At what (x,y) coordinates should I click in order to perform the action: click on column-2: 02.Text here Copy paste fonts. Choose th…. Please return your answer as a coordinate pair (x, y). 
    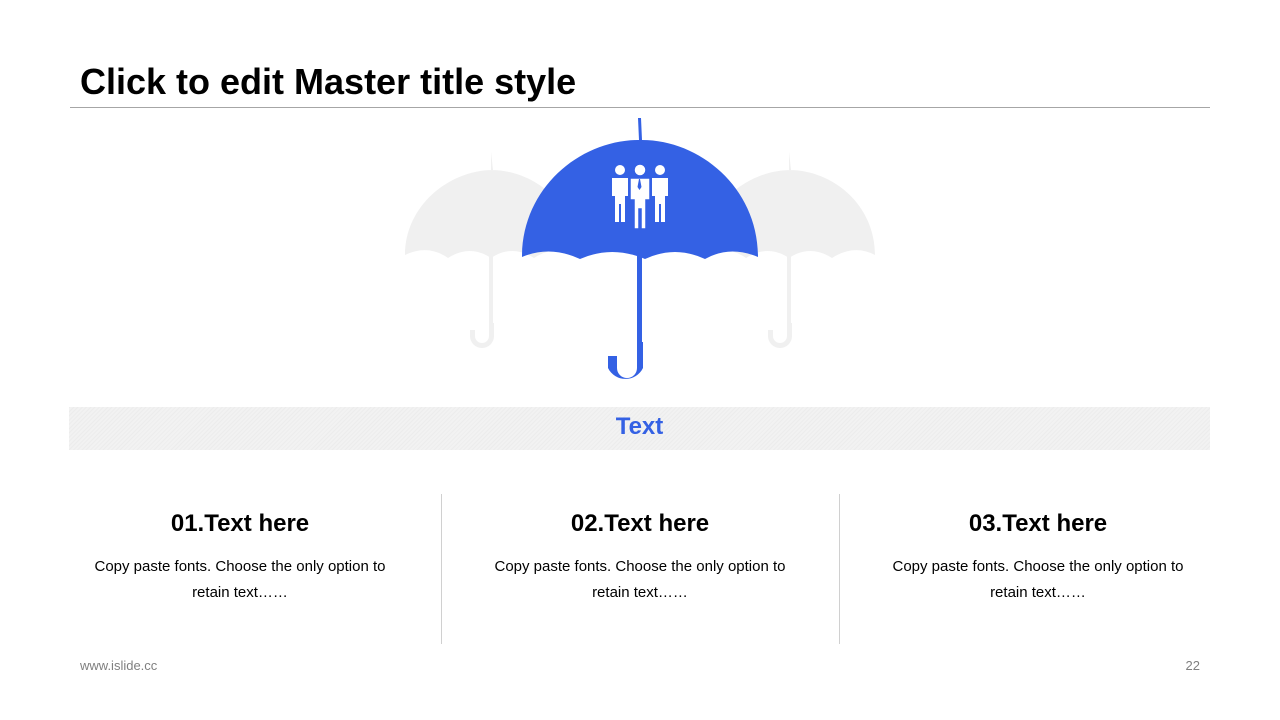
    Looking at the image, I should click on (640, 569).